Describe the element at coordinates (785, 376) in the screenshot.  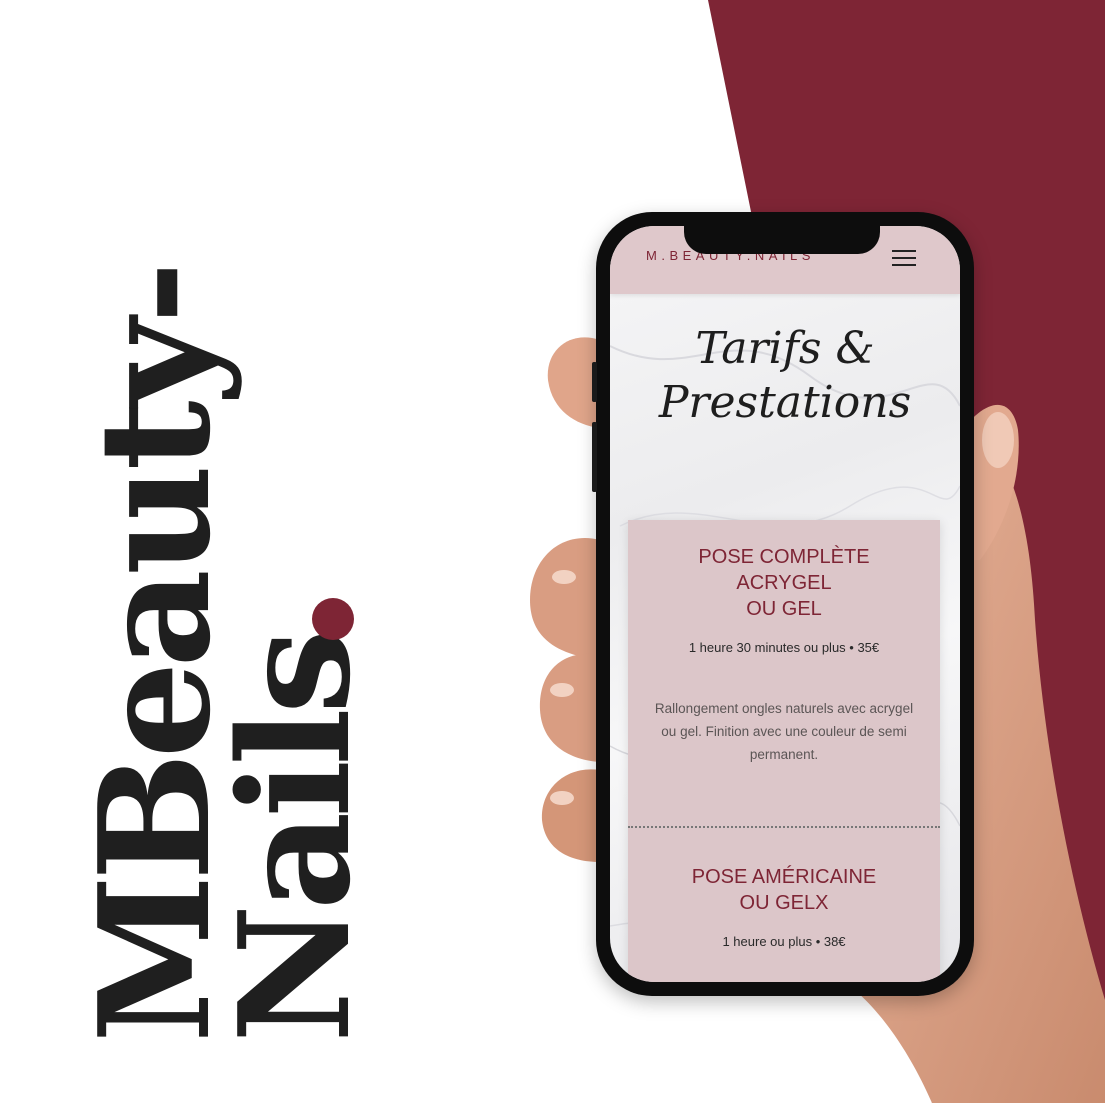
I see `page-title: Tarifs & Prestations` at that location.